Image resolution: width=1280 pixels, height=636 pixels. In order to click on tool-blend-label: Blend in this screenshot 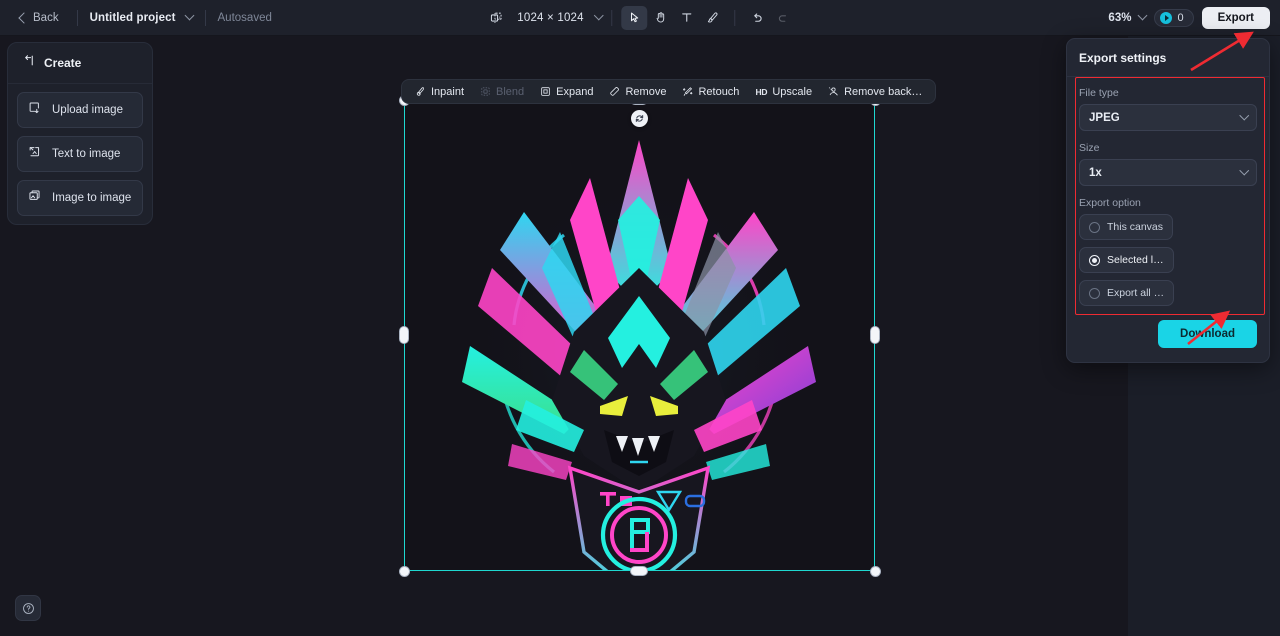, I will do `click(510, 91)`.